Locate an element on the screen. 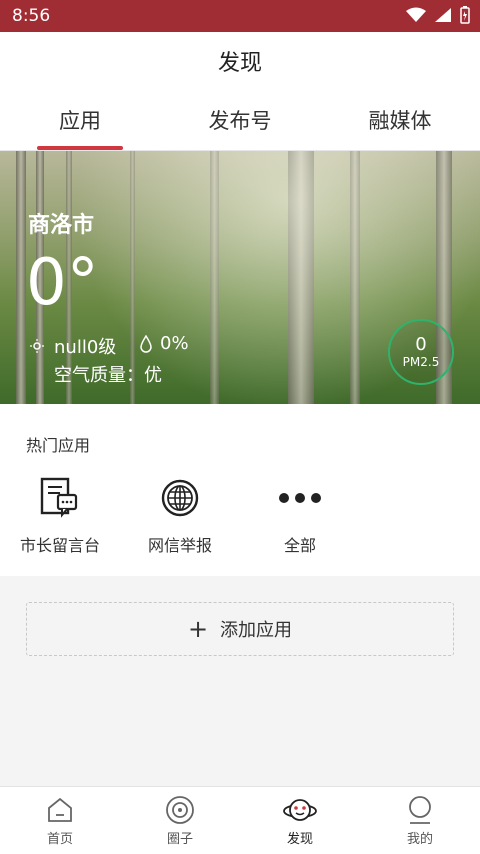 The width and height of the screenshot is (480, 854). nav-label: 圈子 is located at coordinates (179, 839).